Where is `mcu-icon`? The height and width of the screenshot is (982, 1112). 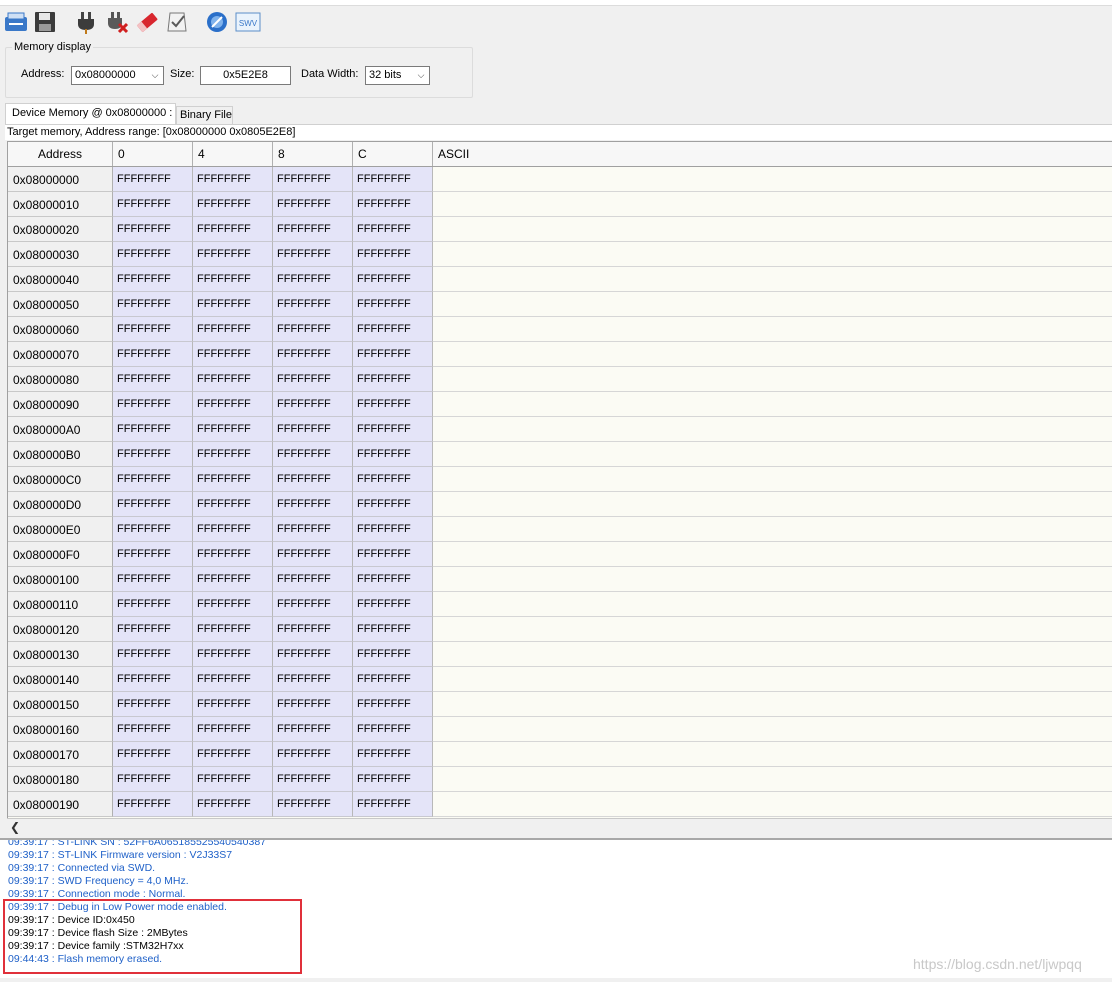
mcu-icon is located at coordinates (217, 22).